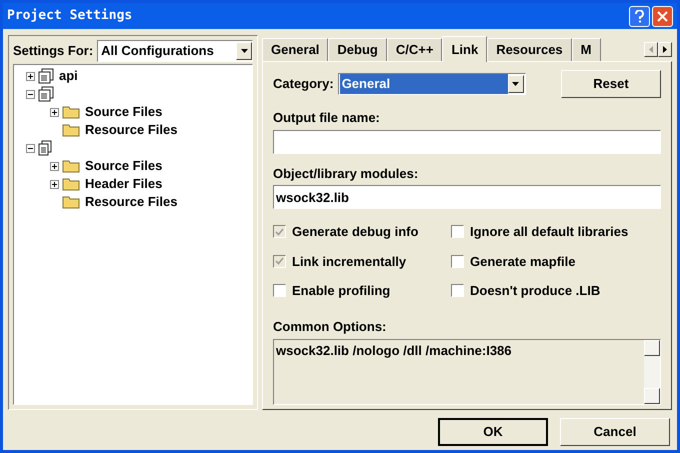 Image resolution: width=680 pixels, height=453 pixels. Describe the element at coordinates (123, 184) in the screenshot. I see `tree-item: Header Files` at that location.